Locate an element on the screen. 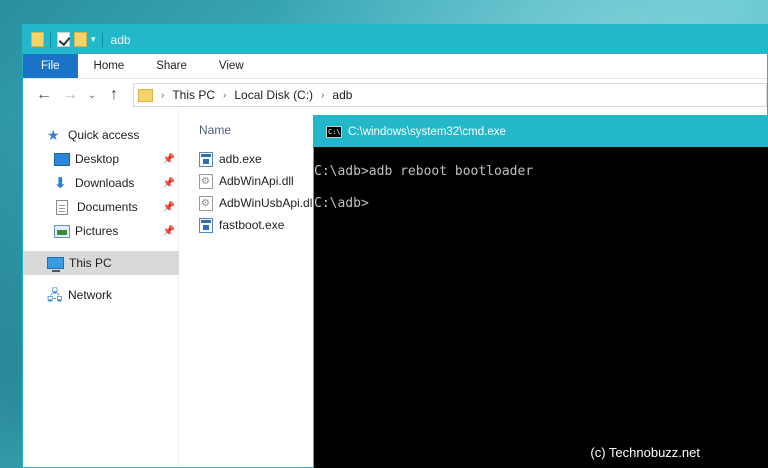 This screenshot has height=468, width=768. cmd-window-title: C:\windows\system32\cmd.exe is located at coordinates (427, 131).